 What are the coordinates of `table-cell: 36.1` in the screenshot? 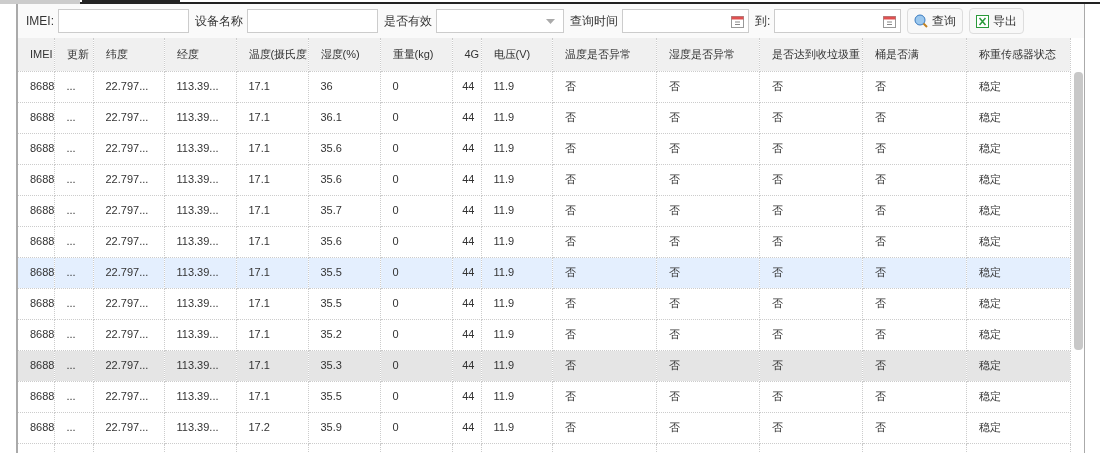 It's located at (344, 117).